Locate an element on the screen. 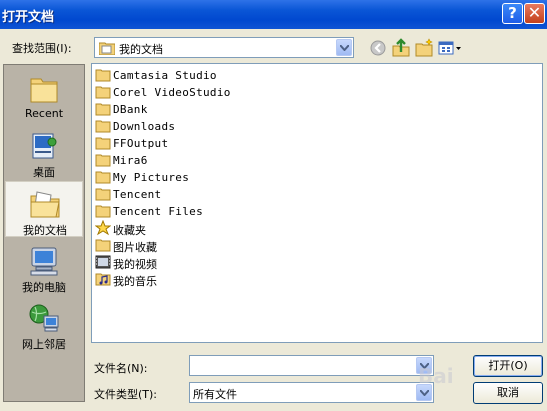 This screenshot has width=547, height=411. filetype-label: 文件类型(T): is located at coordinates (126, 394).